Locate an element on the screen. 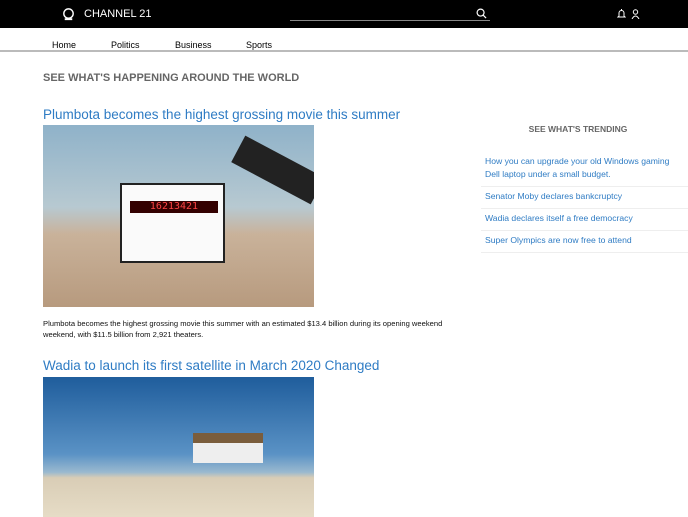  logo-icon is located at coordinates (68, 14).